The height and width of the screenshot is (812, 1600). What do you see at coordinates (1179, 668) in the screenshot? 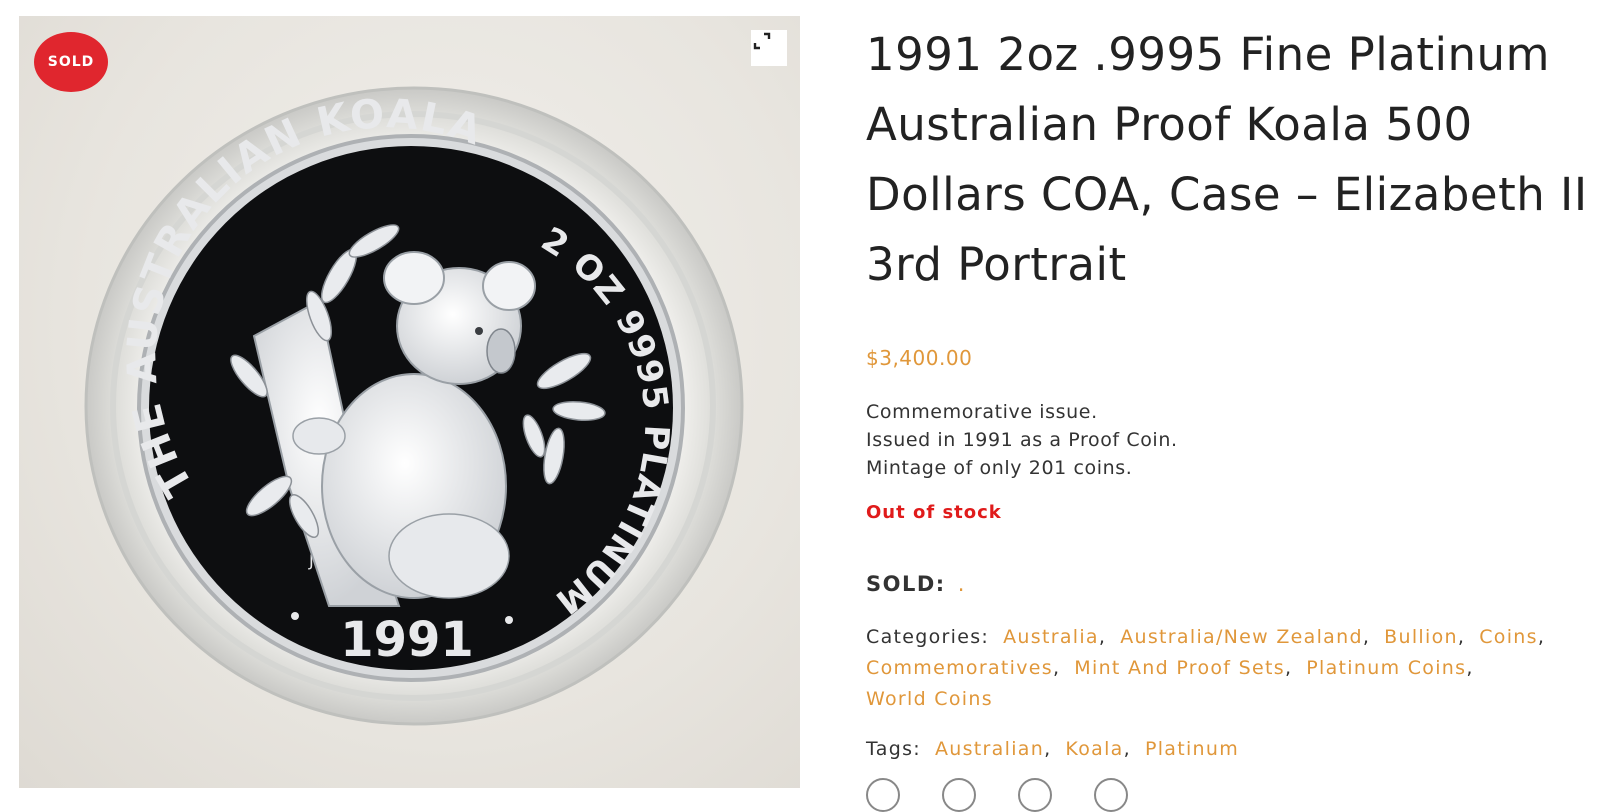
I see `category-link: Mint And Proof Sets` at bounding box center [1179, 668].